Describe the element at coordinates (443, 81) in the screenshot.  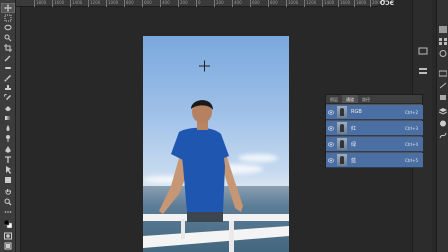
I see `brushes-icon` at that location.